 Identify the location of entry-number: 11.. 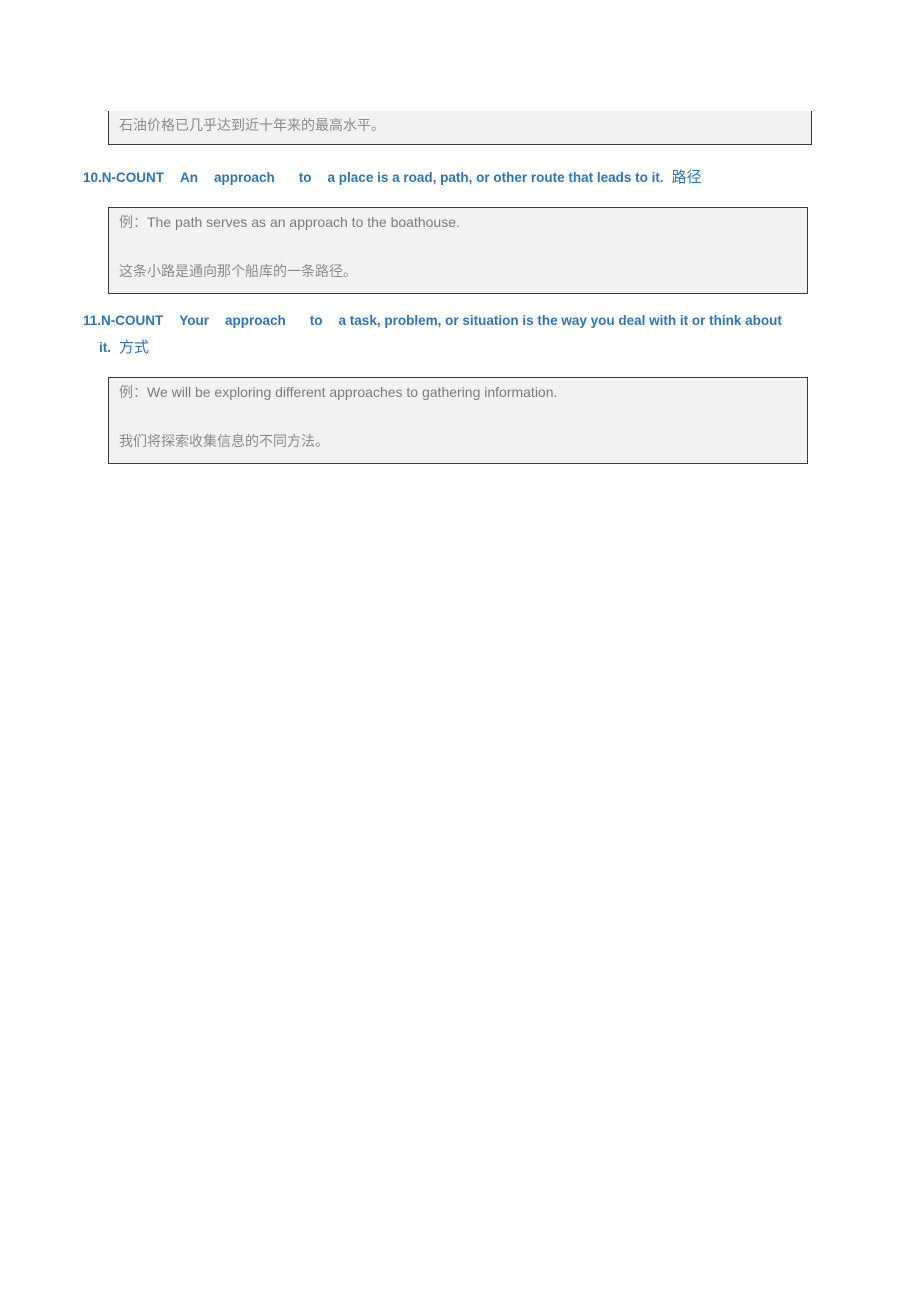
(92, 320).